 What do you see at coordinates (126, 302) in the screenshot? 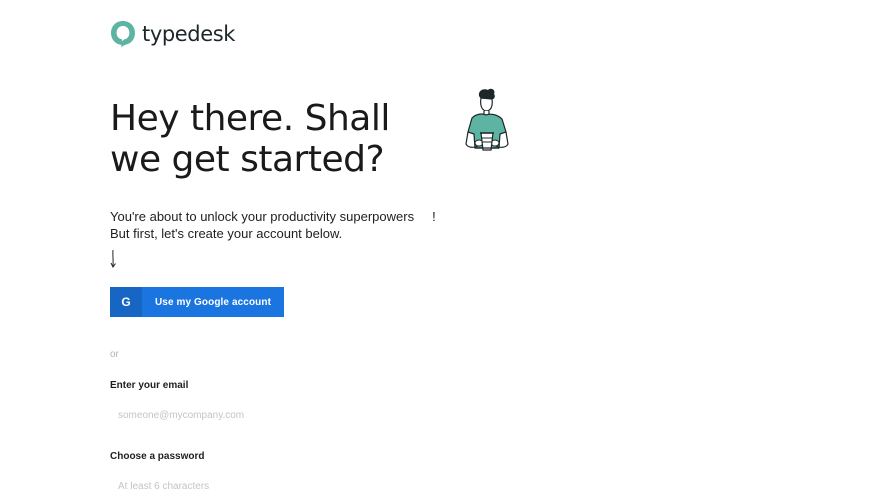
I see `google-icon: G` at bounding box center [126, 302].